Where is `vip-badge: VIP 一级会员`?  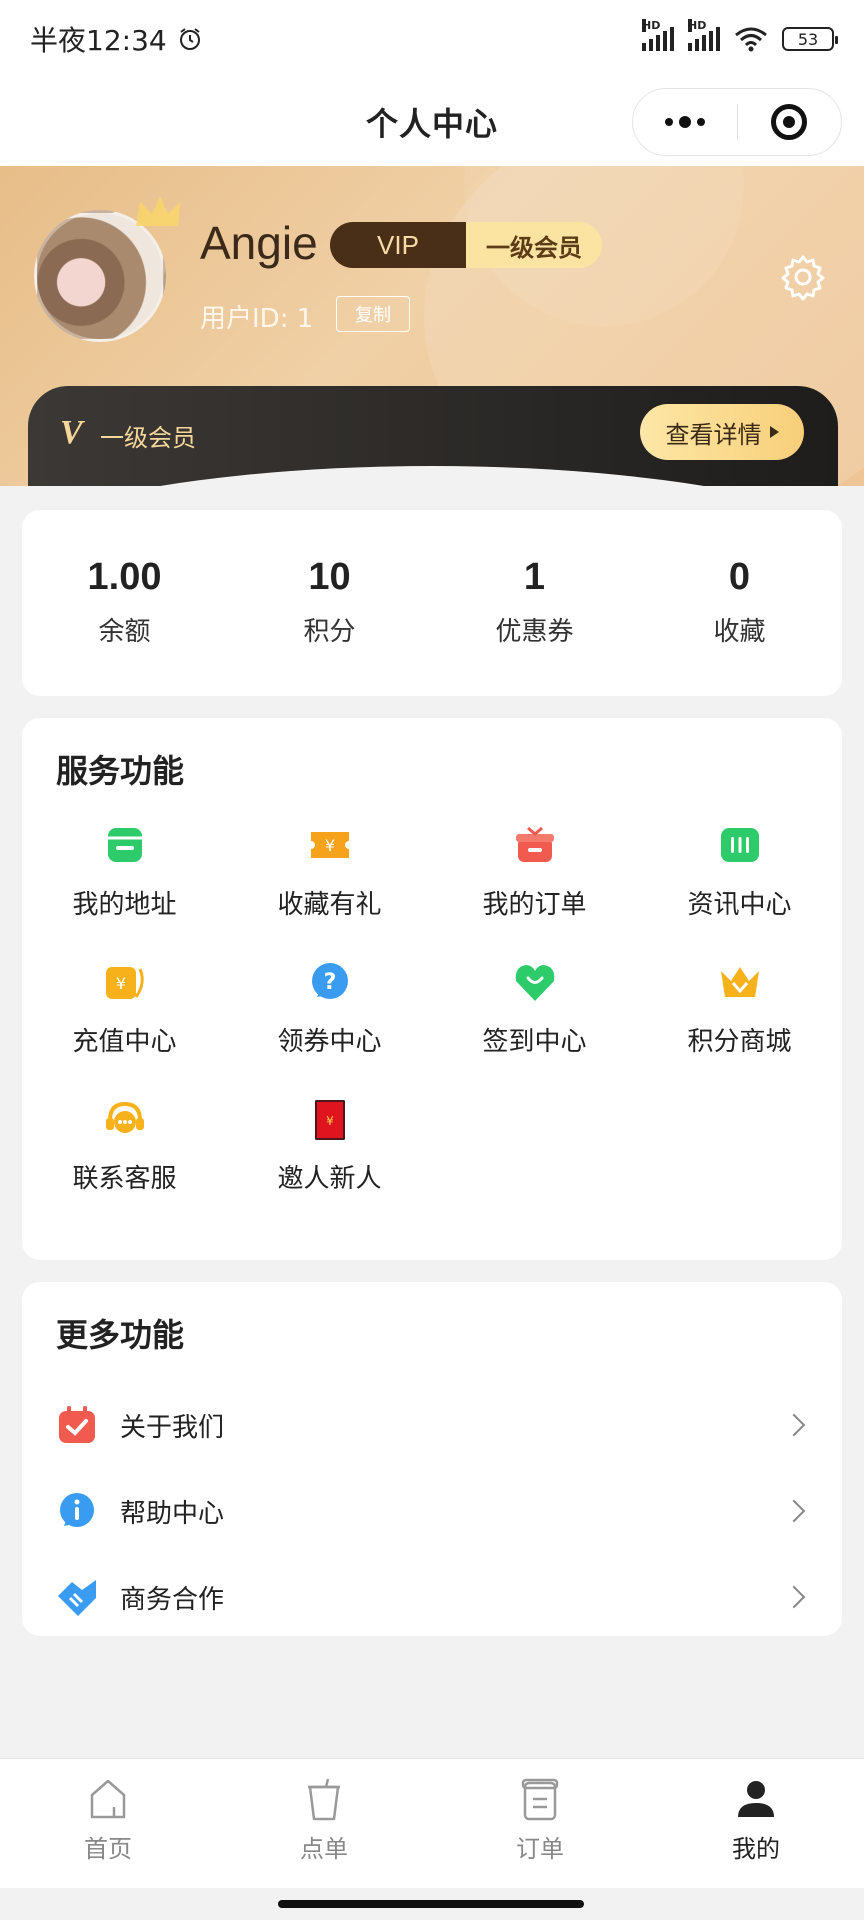
vip-badge: VIP 一级会员 is located at coordinates (466, 245).